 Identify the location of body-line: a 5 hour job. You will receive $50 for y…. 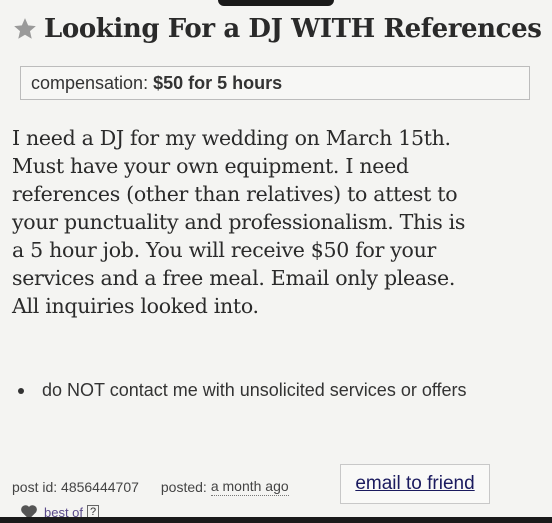
(224, 250).